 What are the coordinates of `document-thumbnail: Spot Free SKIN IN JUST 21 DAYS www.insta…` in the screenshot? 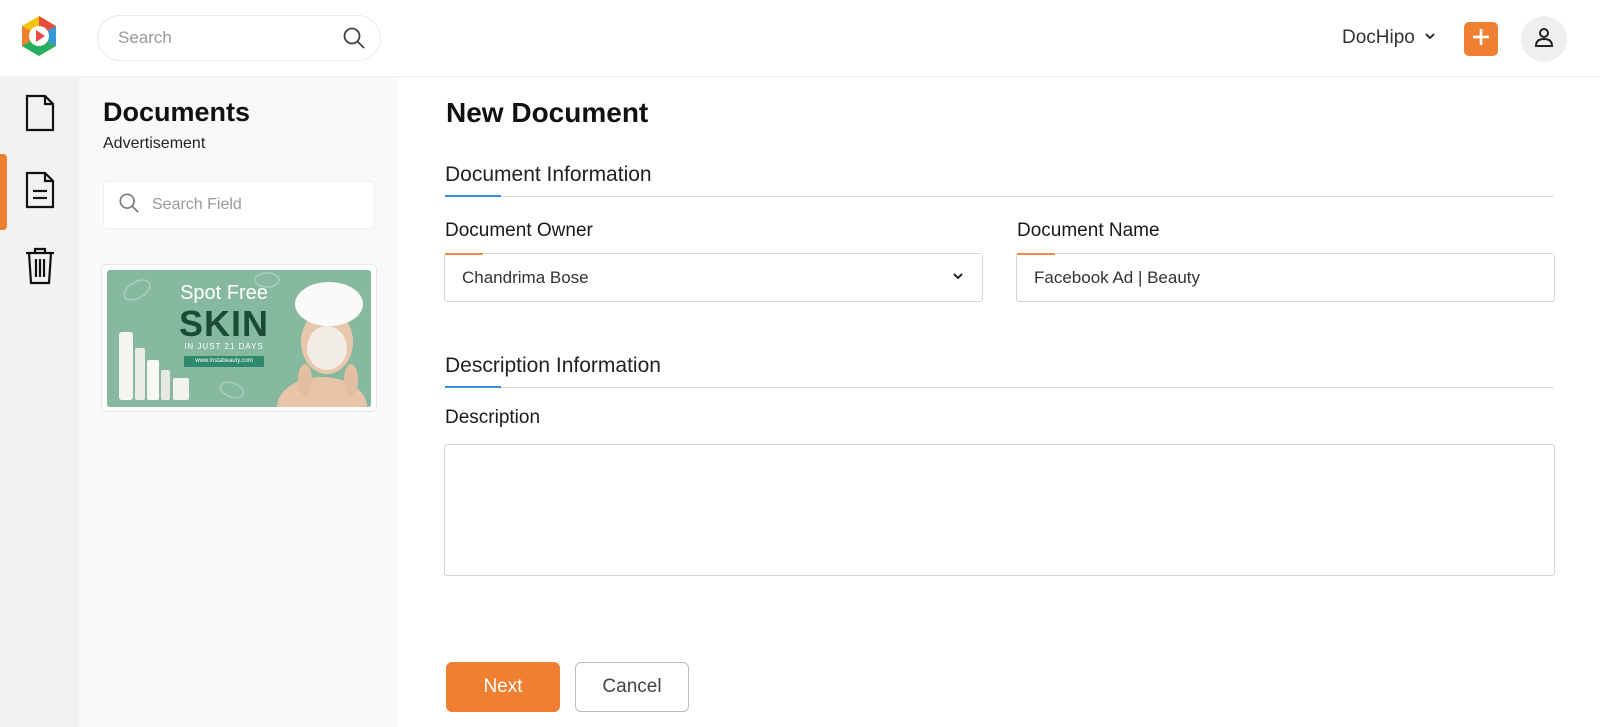 It's located at (239, 338).